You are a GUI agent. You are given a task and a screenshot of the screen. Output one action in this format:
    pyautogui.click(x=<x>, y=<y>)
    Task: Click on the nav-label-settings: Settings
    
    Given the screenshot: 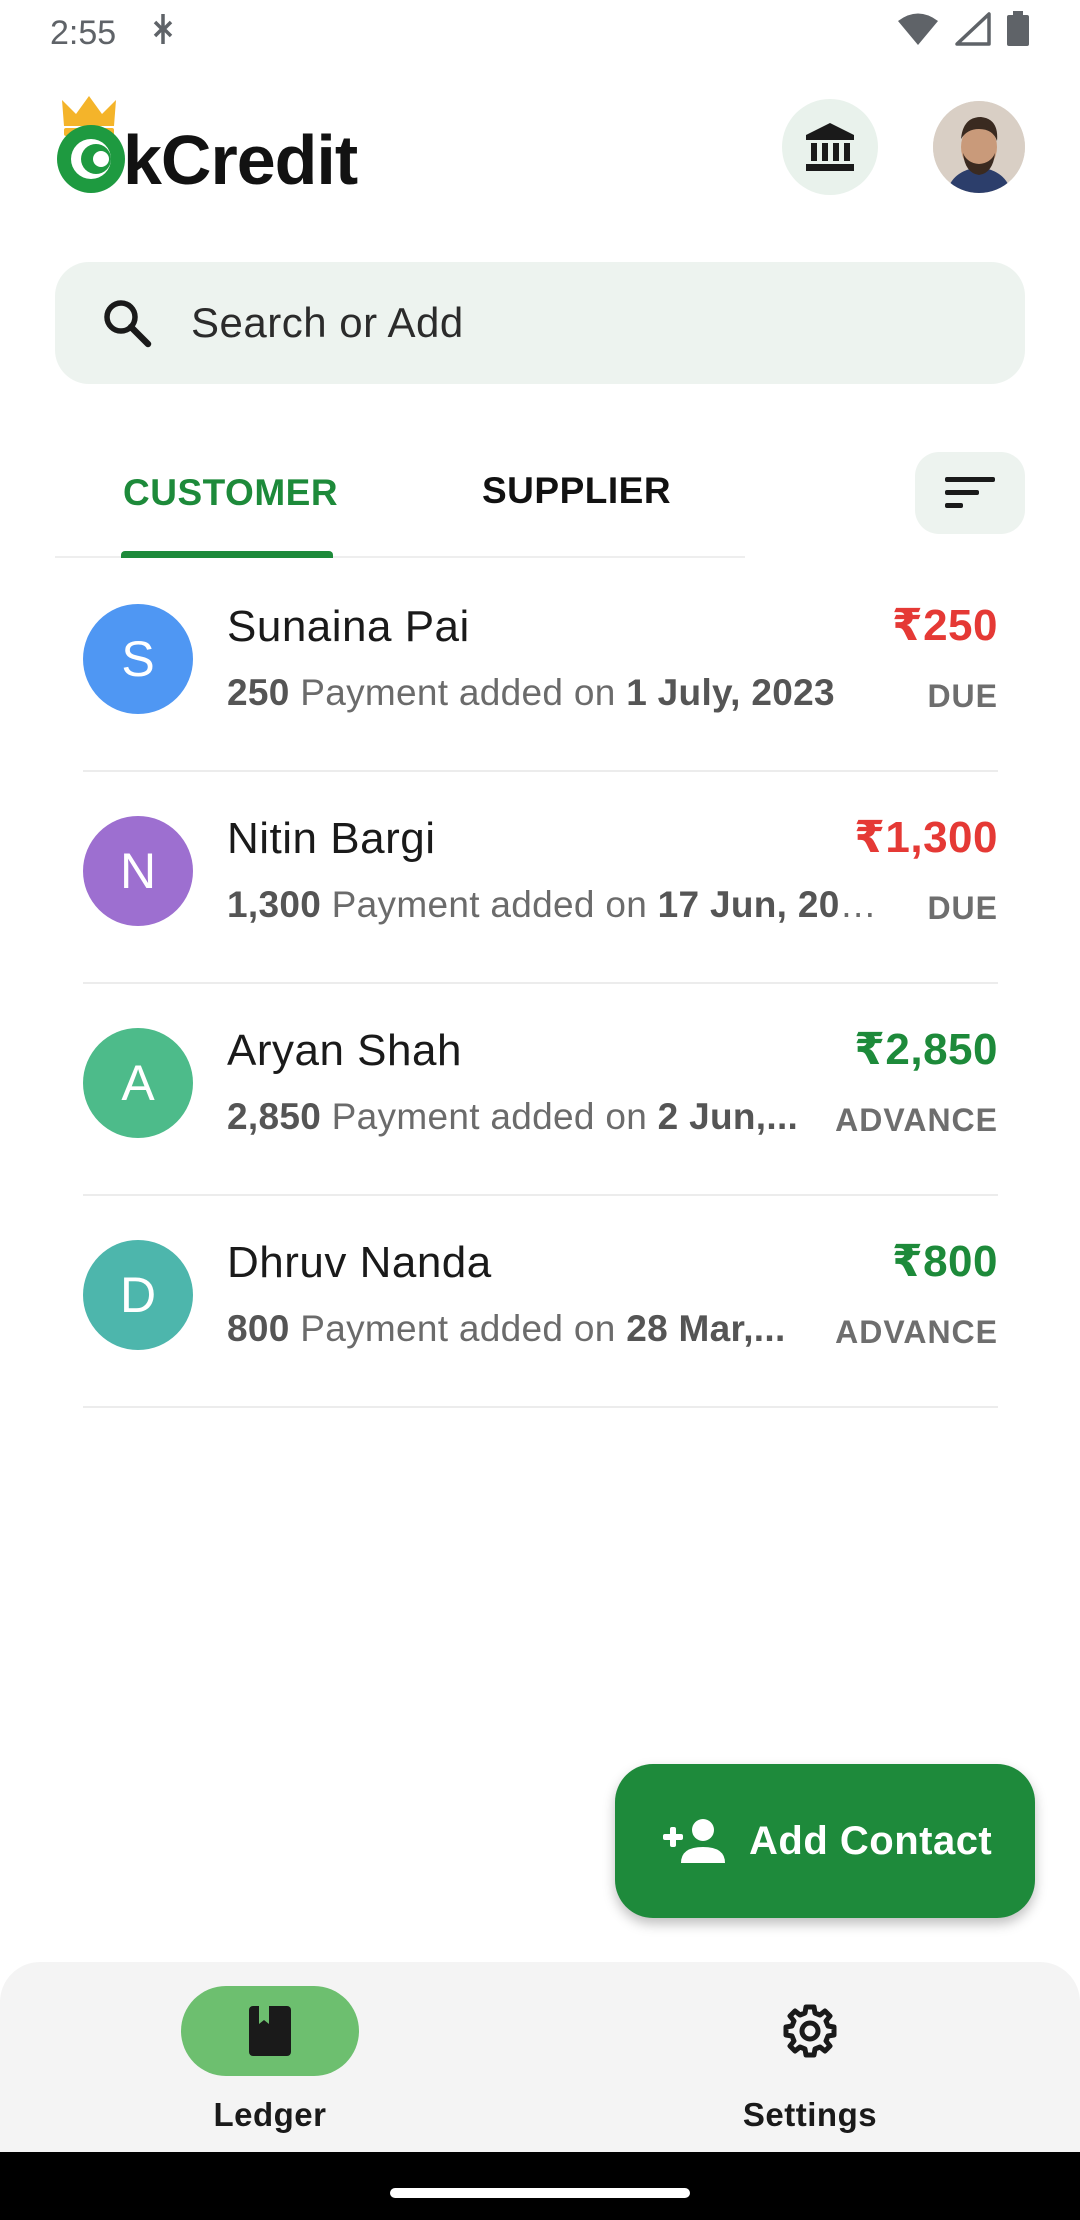 What is the action you would take?
    pyautogui.click(x=810, y=2114)
    